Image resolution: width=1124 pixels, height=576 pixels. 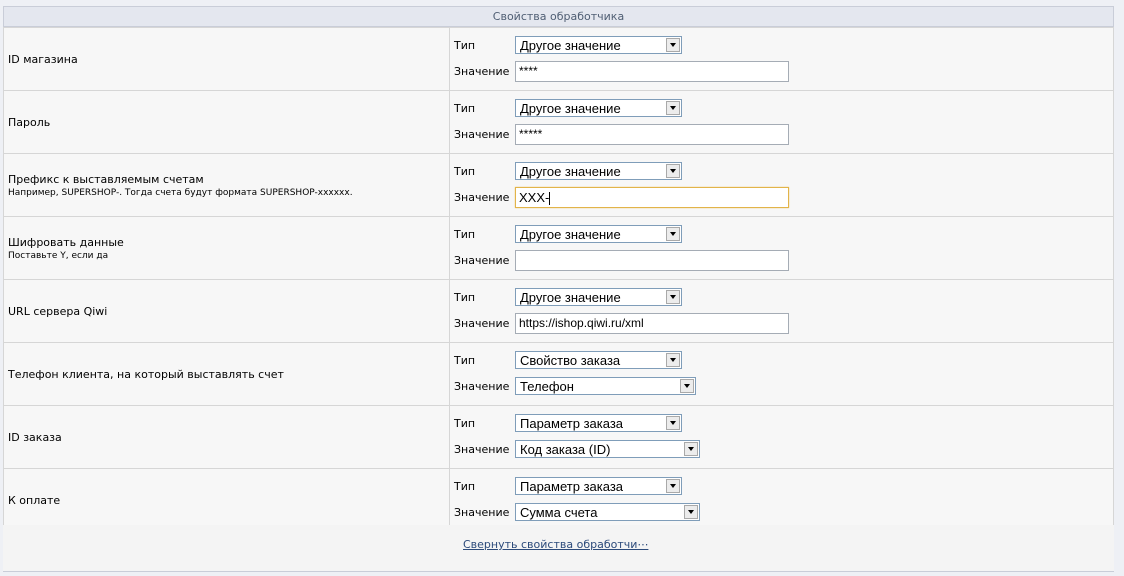 I want to click on value-input: *****, so click(x=652, y=134).